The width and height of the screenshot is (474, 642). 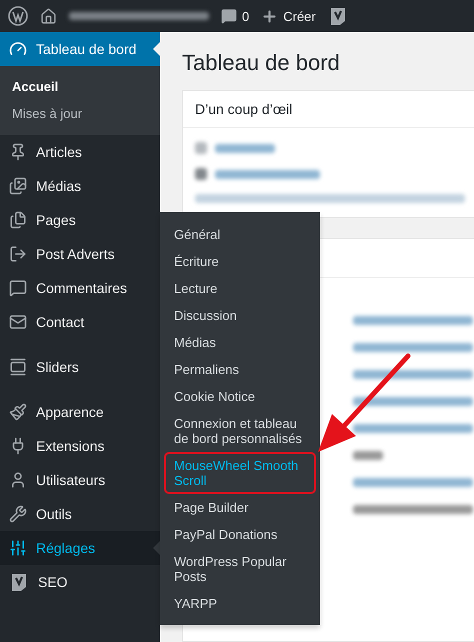 What do you see at coordinates (19, 582) in the screenshot?
I see `y-logo-icon` at bounding box center [19, 582].